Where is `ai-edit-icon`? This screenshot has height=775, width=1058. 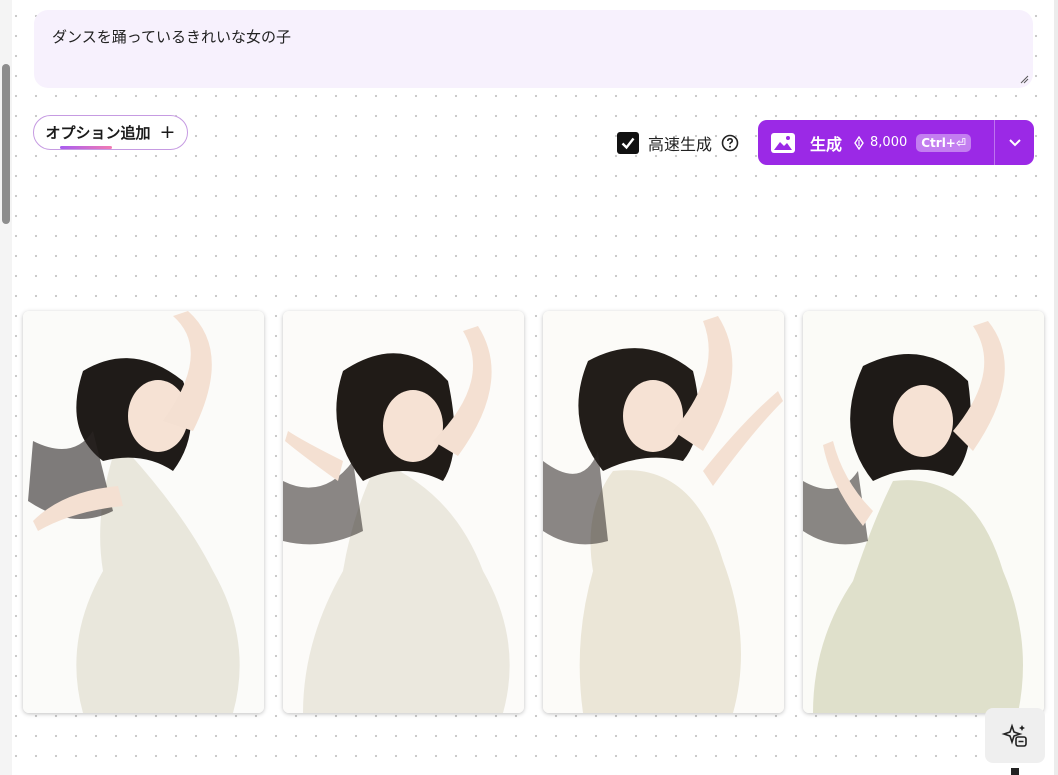 ai-edit-icon is located at coordinates (1014, 734).